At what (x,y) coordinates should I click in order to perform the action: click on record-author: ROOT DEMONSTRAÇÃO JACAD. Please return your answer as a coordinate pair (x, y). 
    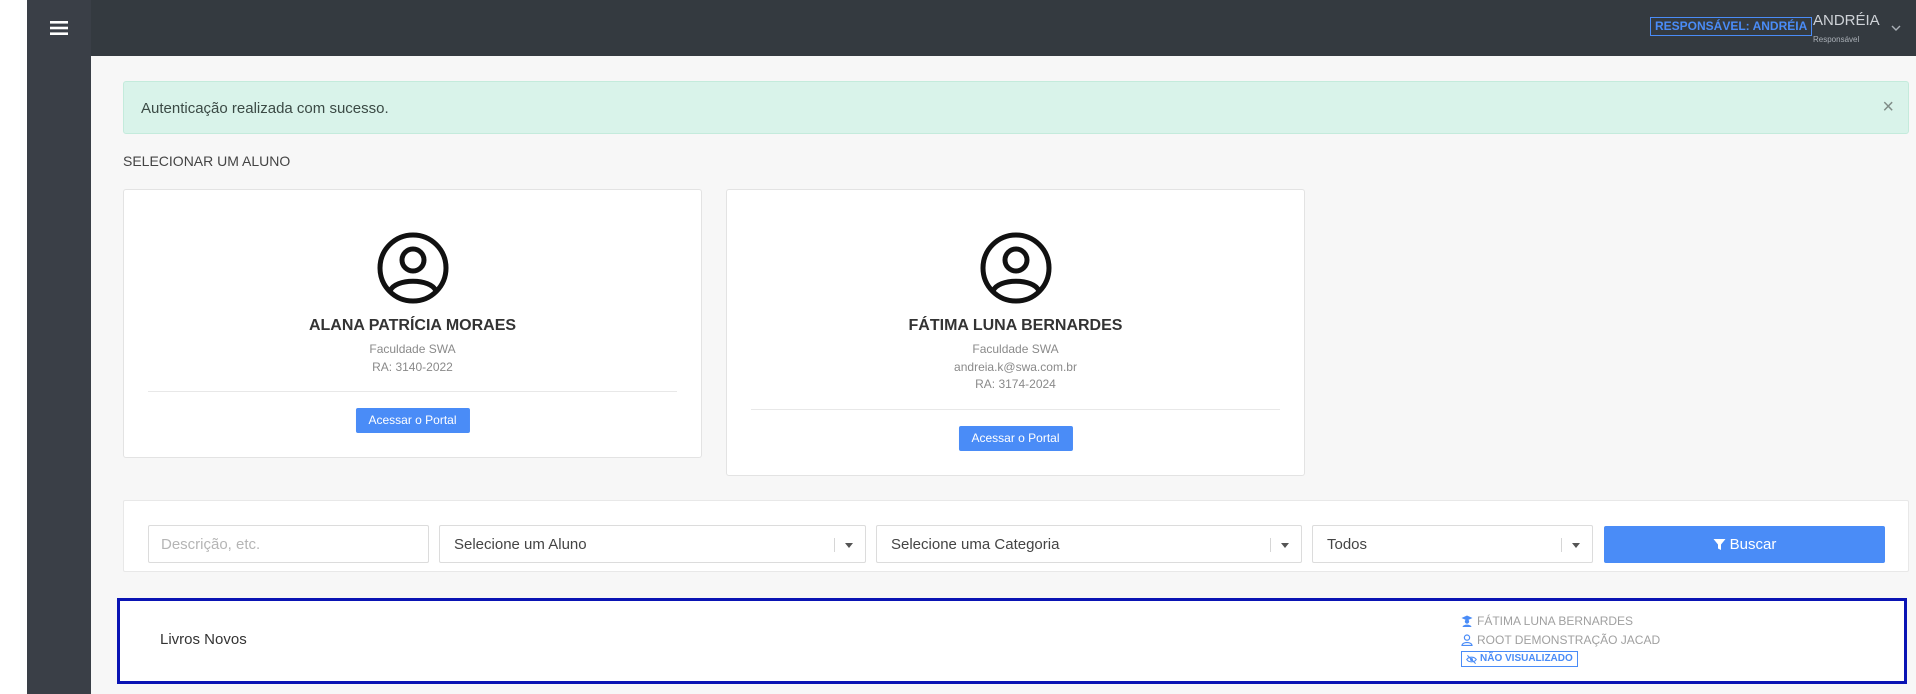
    Looking at the image, I should click on (1560, 640).